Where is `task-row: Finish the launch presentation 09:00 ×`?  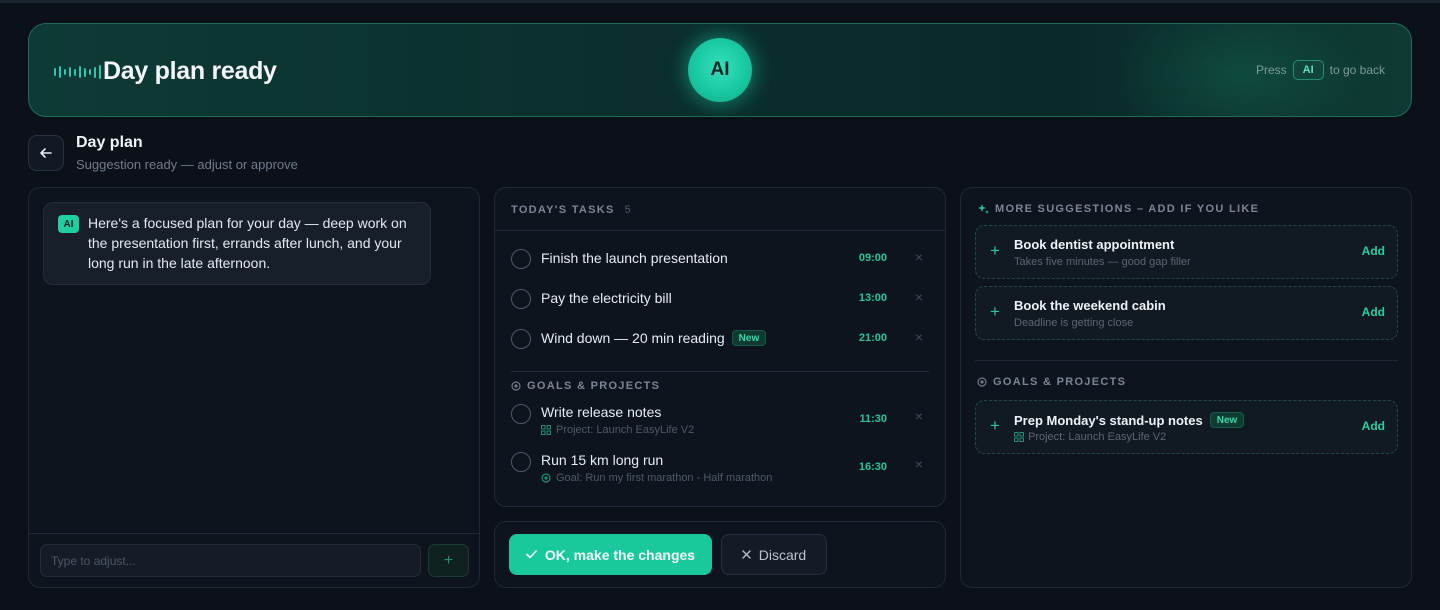
task-row: Finish the launch presentation 09:00 × is located at coordinates (720, 259).